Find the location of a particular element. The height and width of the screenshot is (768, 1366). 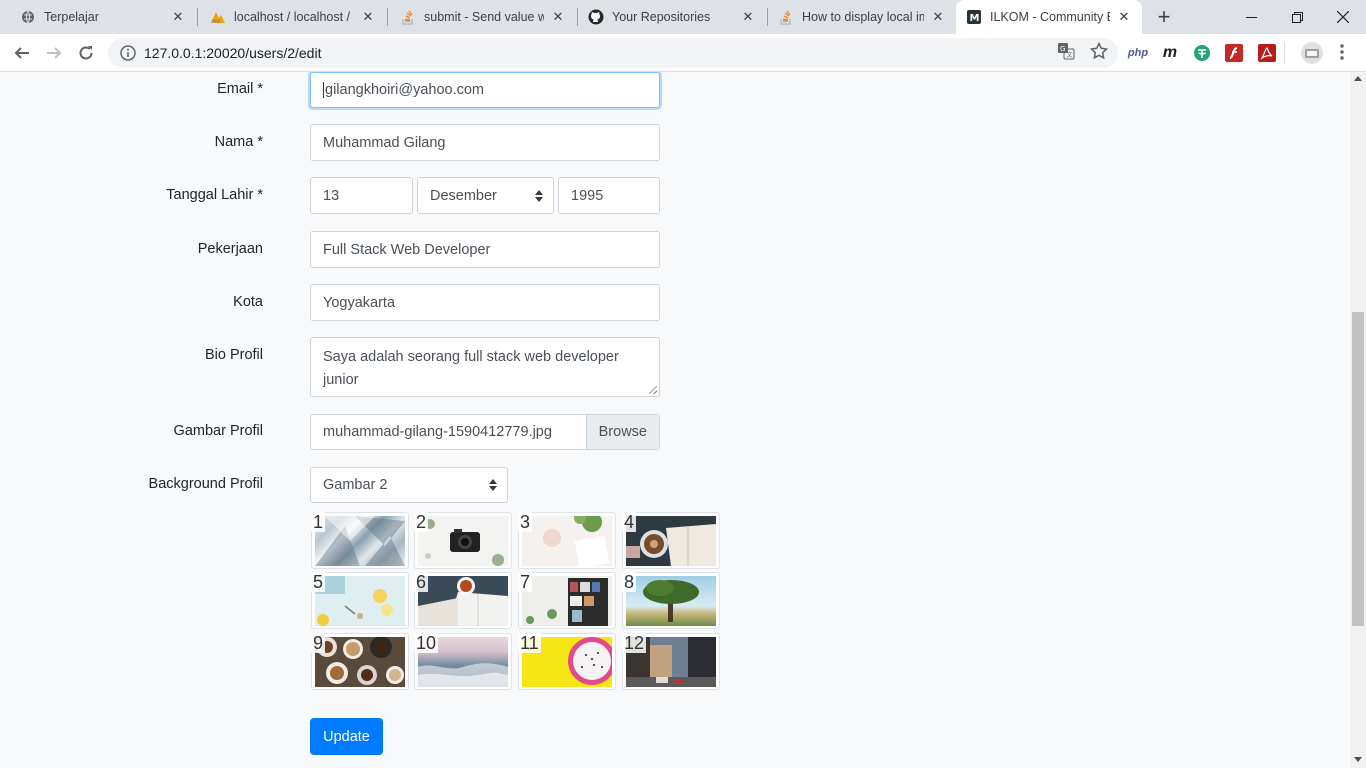

flash-icon is located at coordinates (1234, 53).